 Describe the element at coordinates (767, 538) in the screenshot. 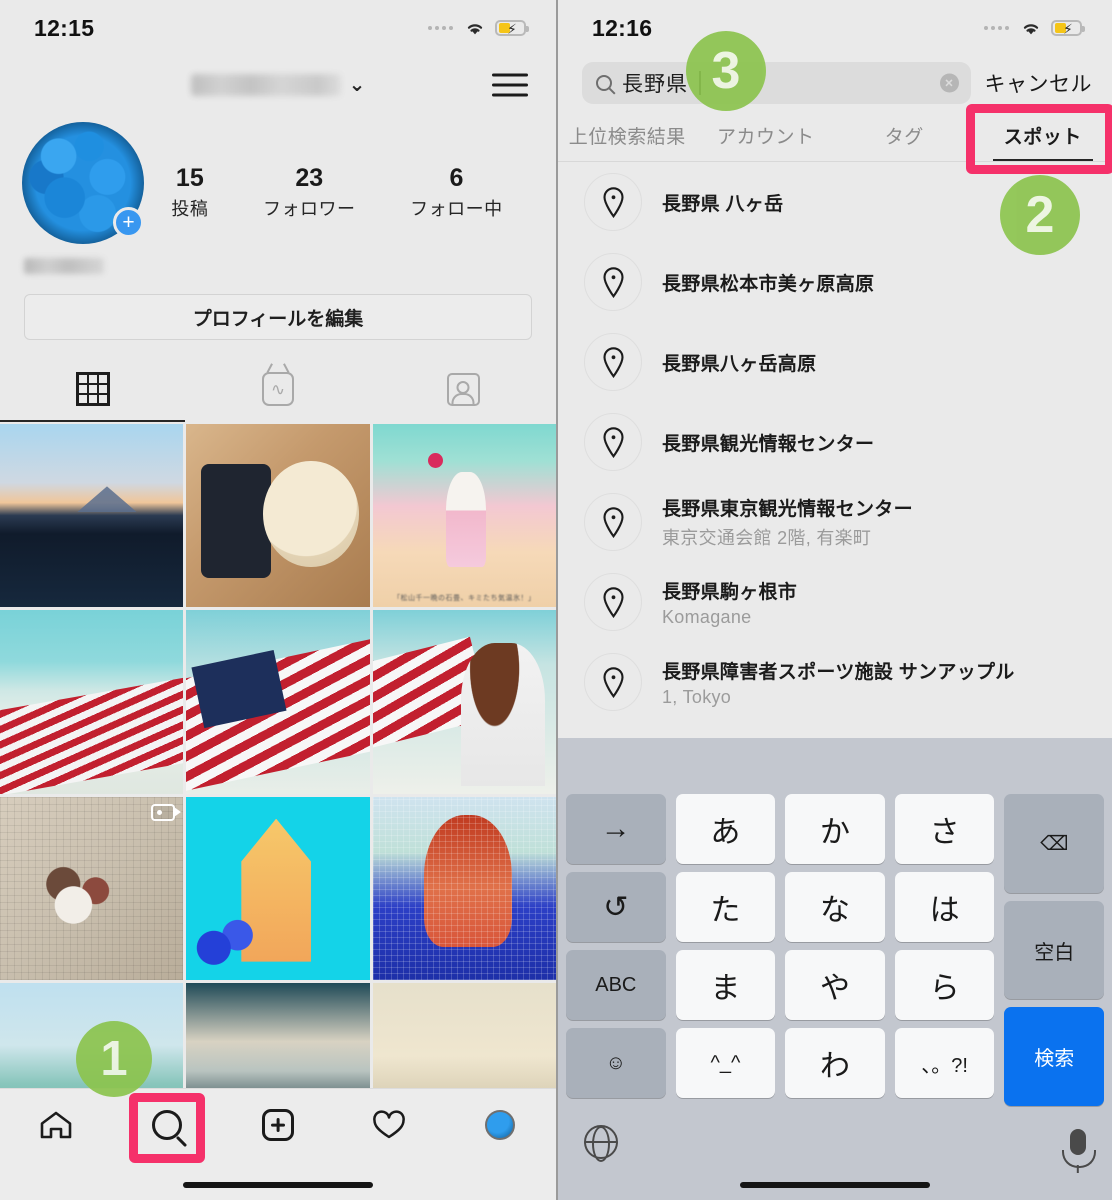

I see `result-subtitle: 東京交通会館 2階, 有楽町` at that location.